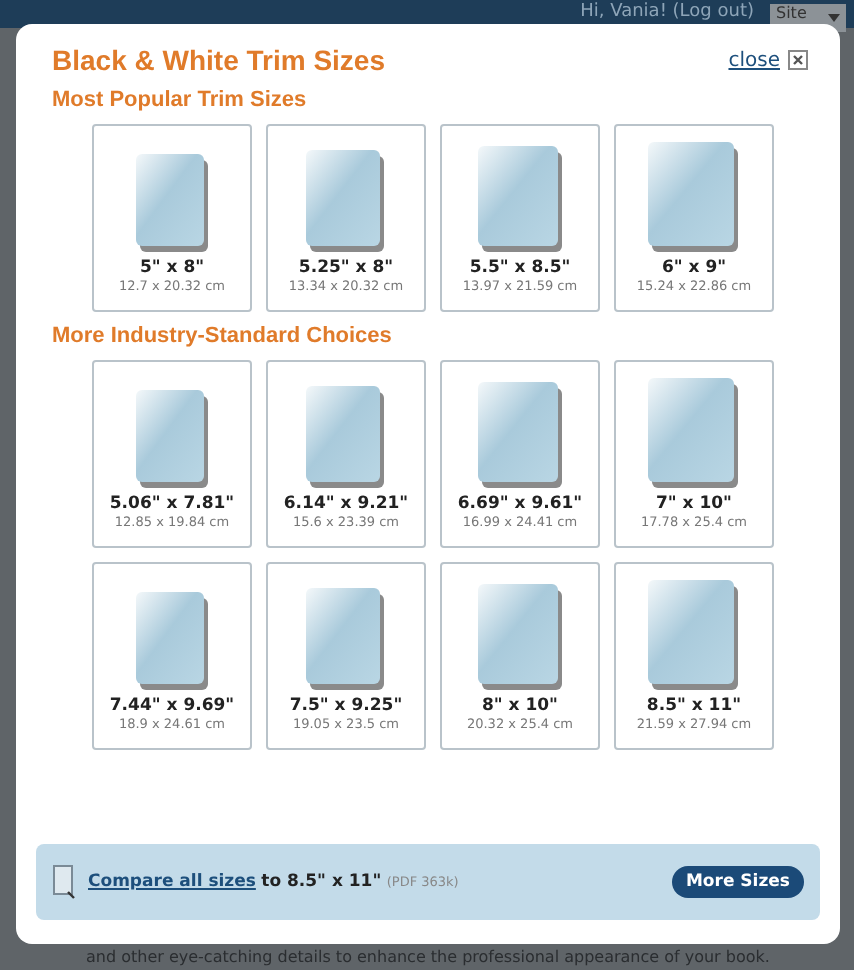 This screenshot has width=854, height=970. I want to click on document-icon, so click(64, 882).